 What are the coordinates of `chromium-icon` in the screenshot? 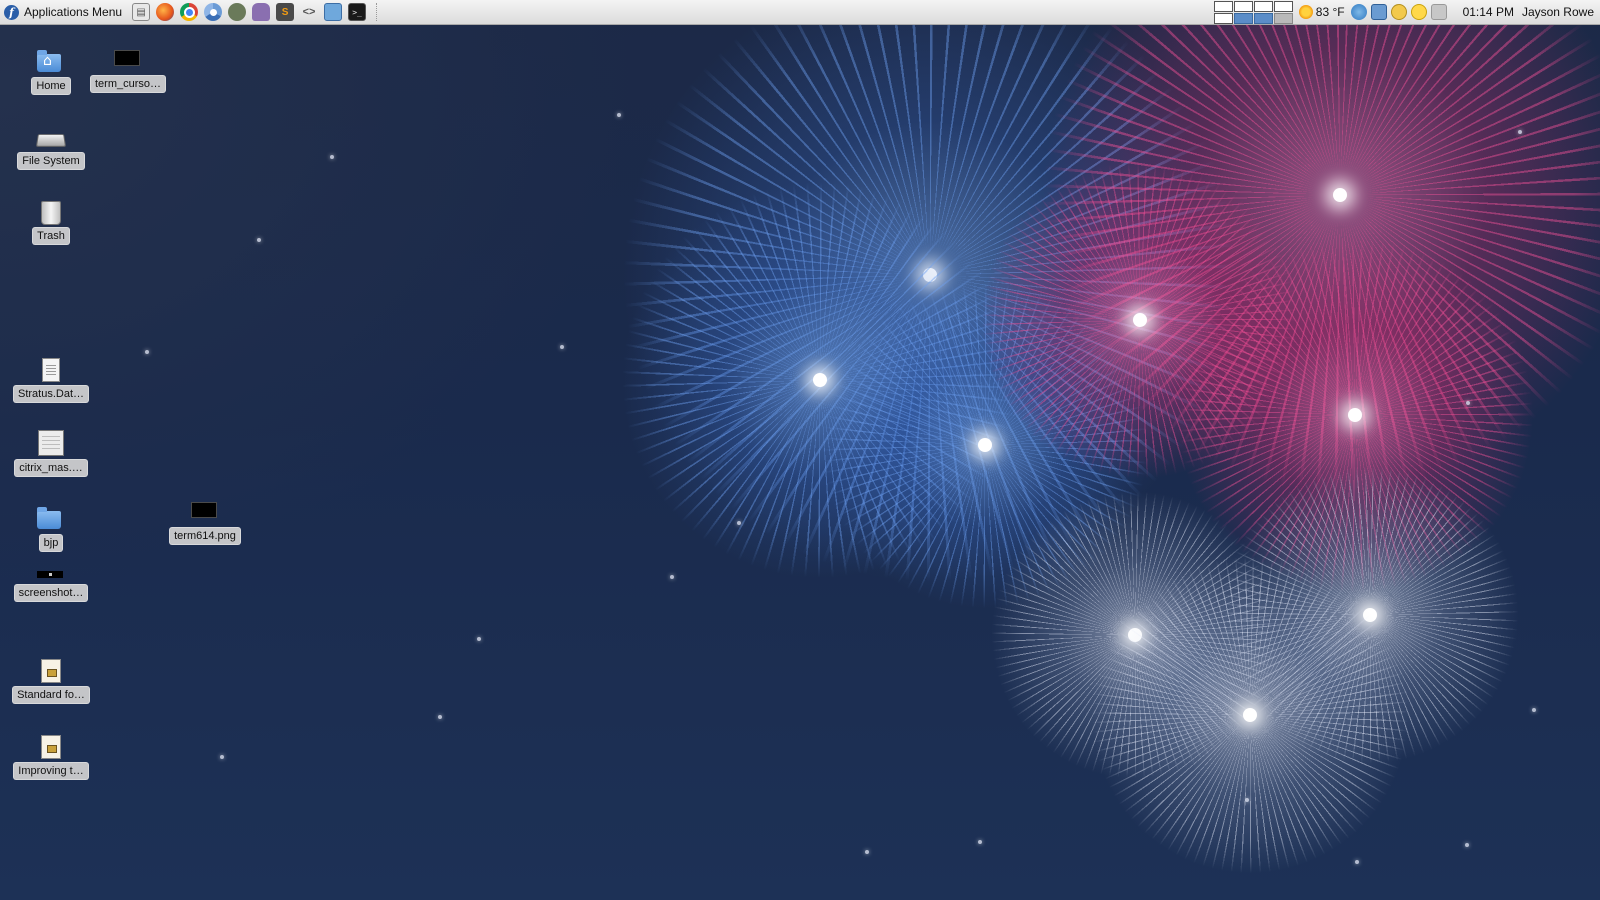 It's located at (213, 12).